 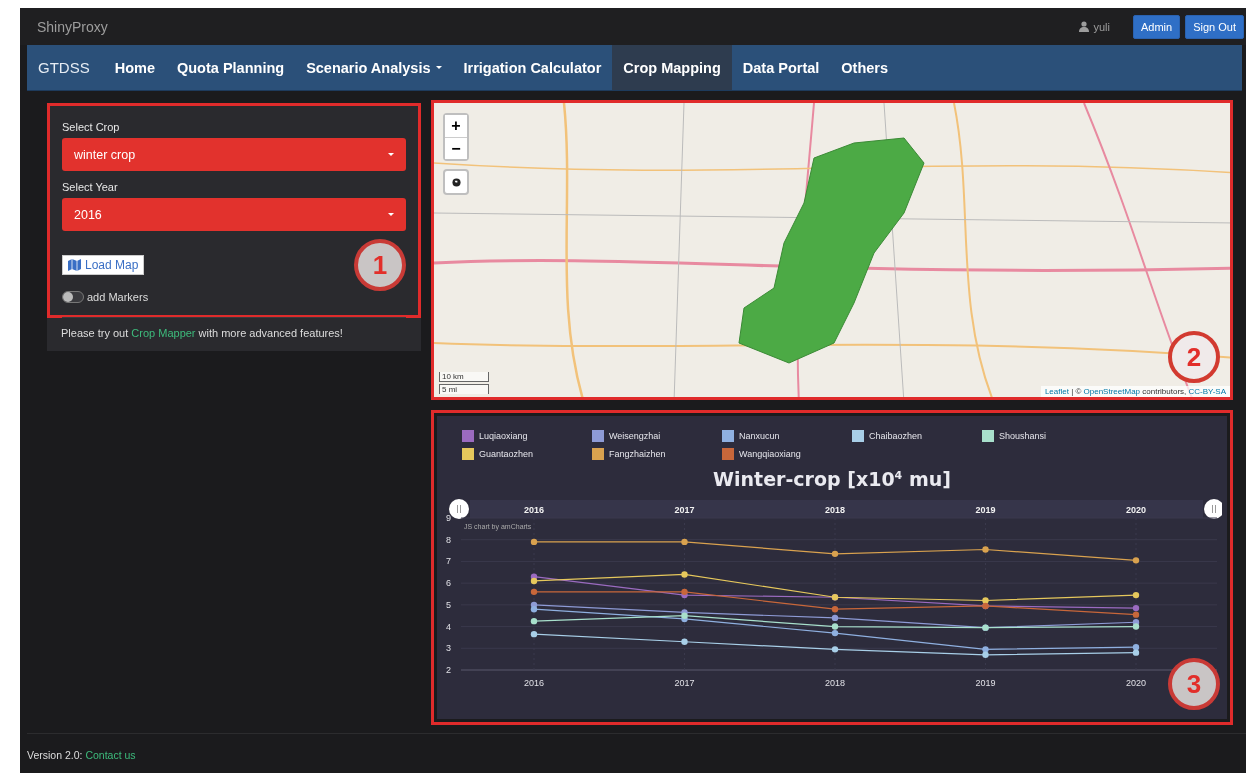 What do you see at coordinates (65, 67) in the screenshot?
I see `navbar-brand: GTDSS` at bounding box center [65, 67].